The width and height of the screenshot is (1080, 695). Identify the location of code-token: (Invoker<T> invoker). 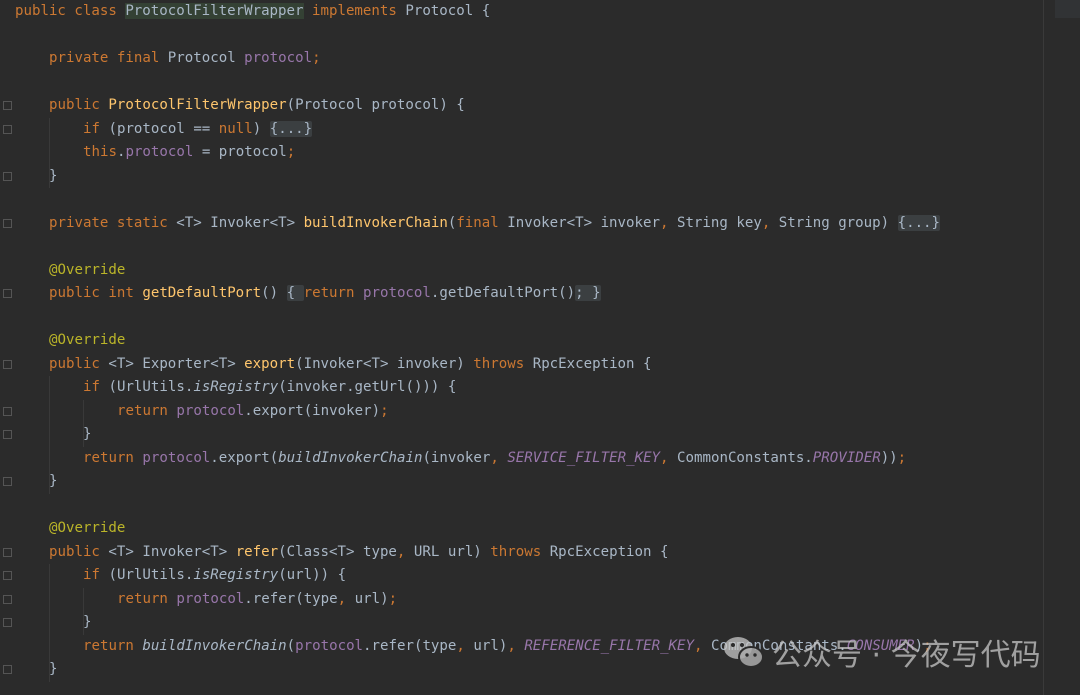
(384, 363).